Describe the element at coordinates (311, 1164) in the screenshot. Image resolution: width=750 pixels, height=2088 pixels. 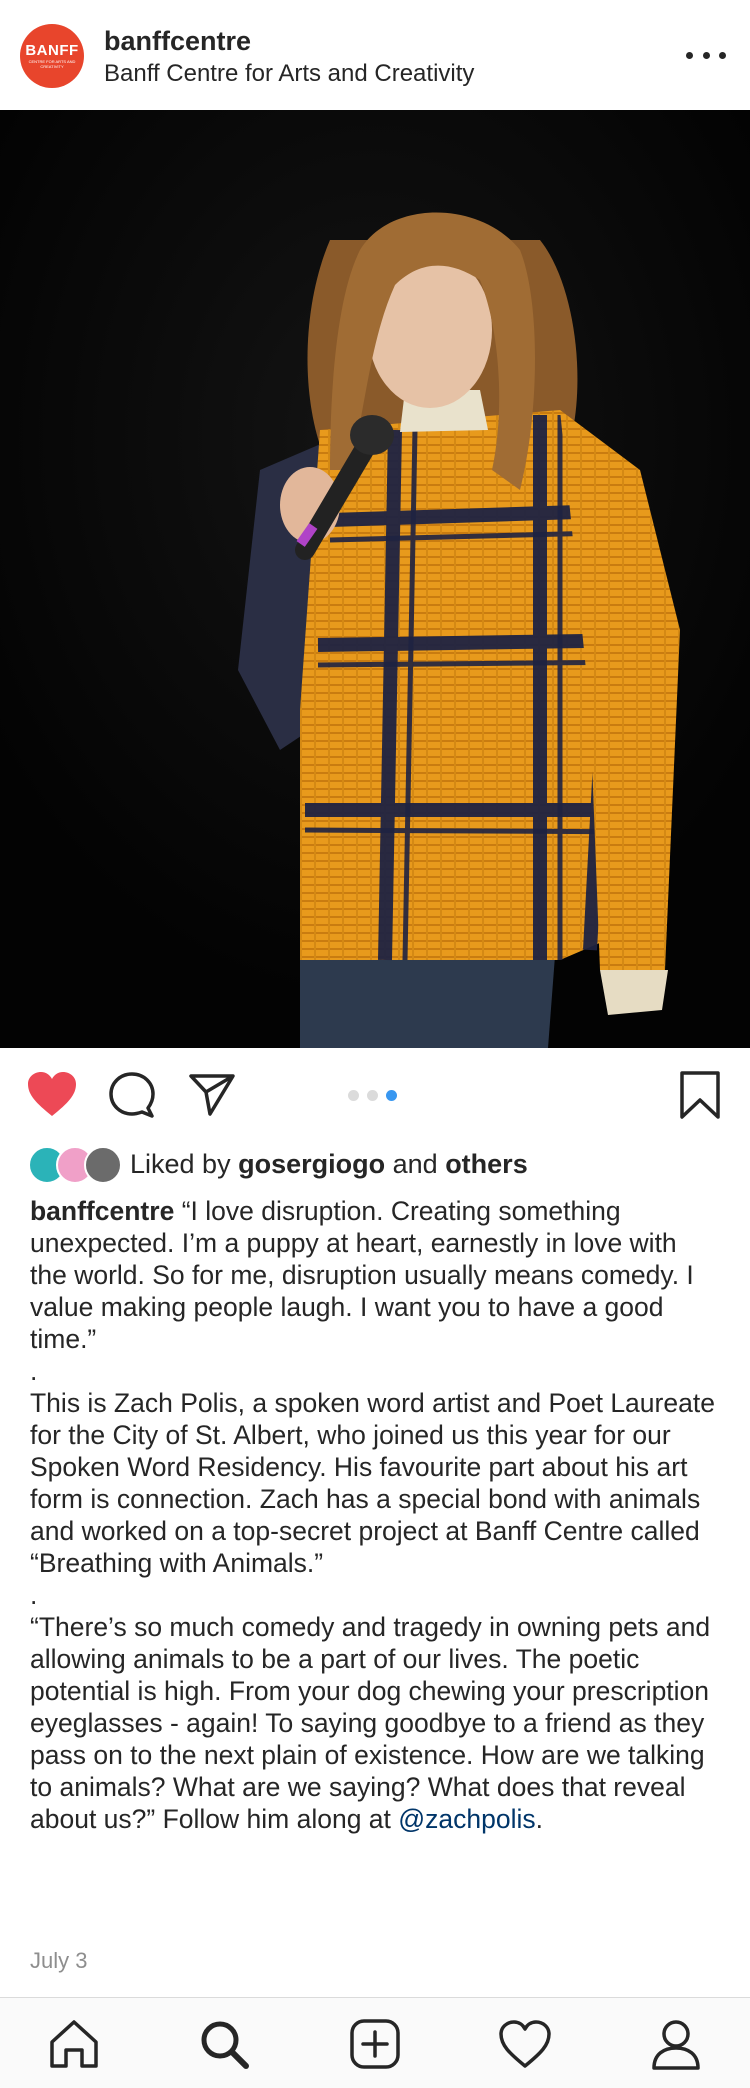
I see `liker-username: gosergiogo` at that location.